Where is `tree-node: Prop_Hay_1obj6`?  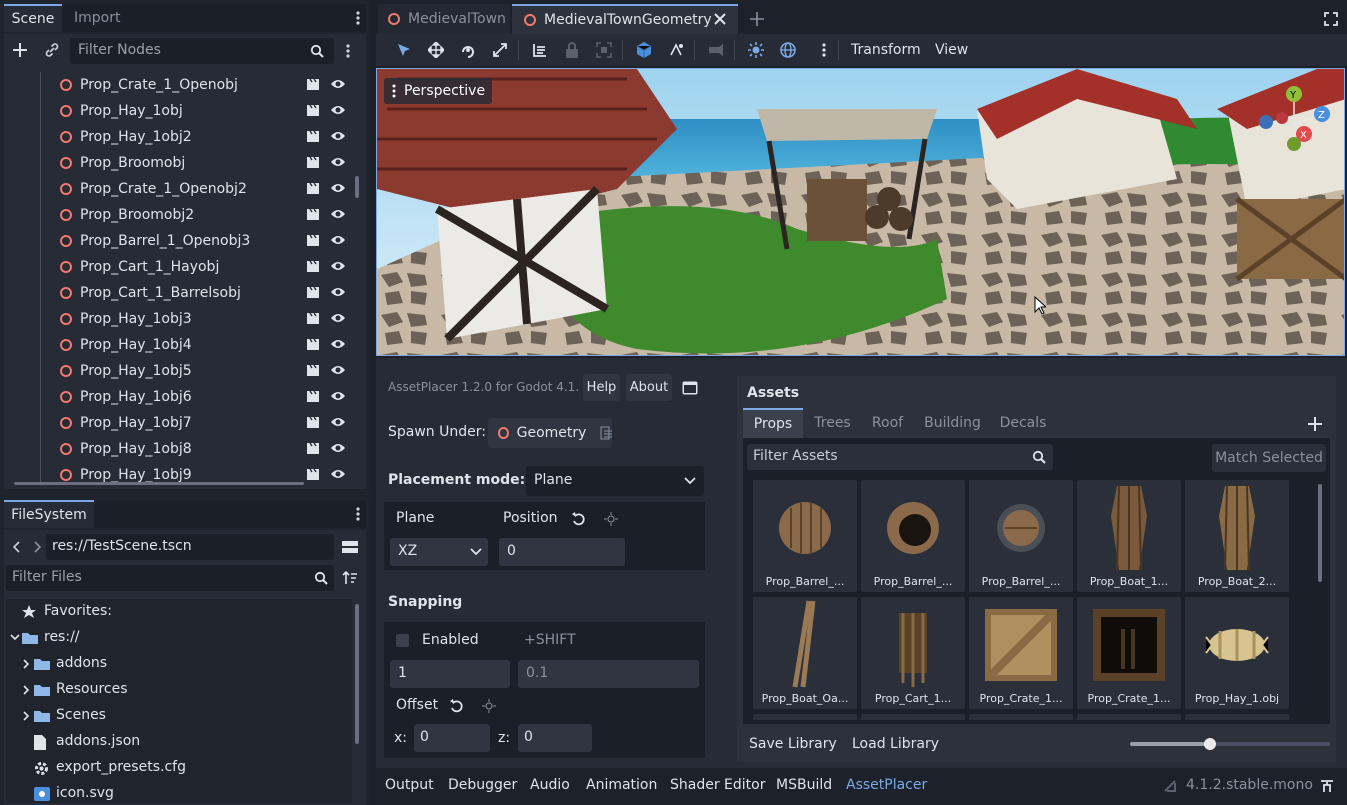 tree-node: Prop_Hay_1obj6 is located at coordinates (180, 397).